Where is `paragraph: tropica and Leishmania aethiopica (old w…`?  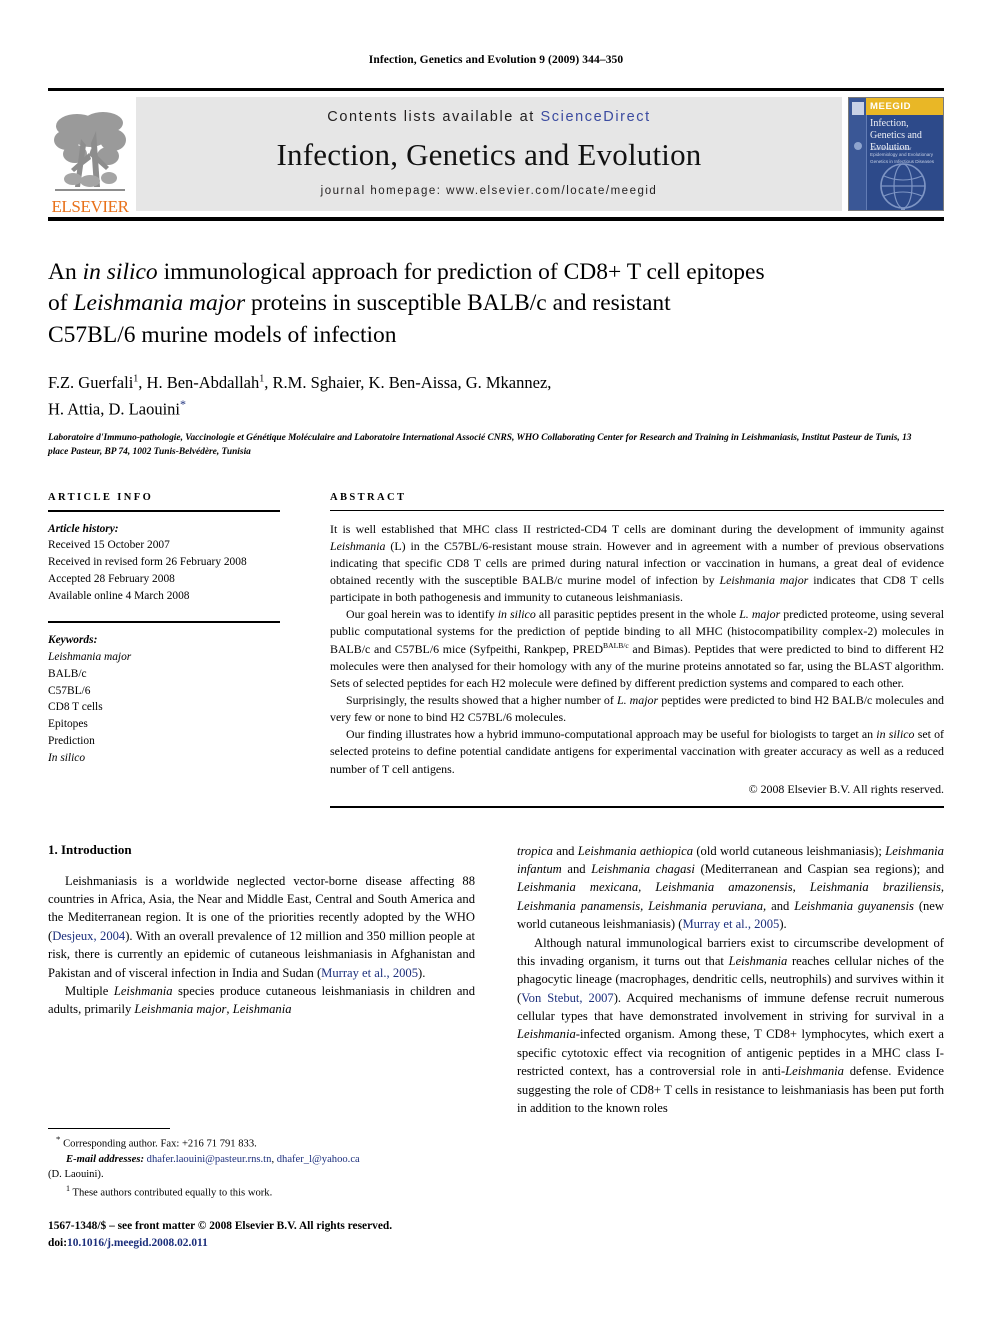
paragraph: tropica and Leishmania aethiopica (old w… is located at coordinates (730, 888).